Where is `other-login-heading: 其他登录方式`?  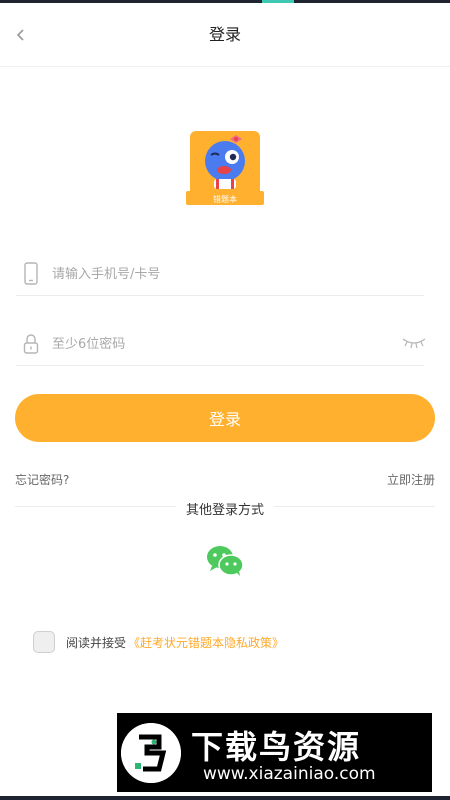
other-login-heading: 其他登录方式 is located at coordinates (225, 508).